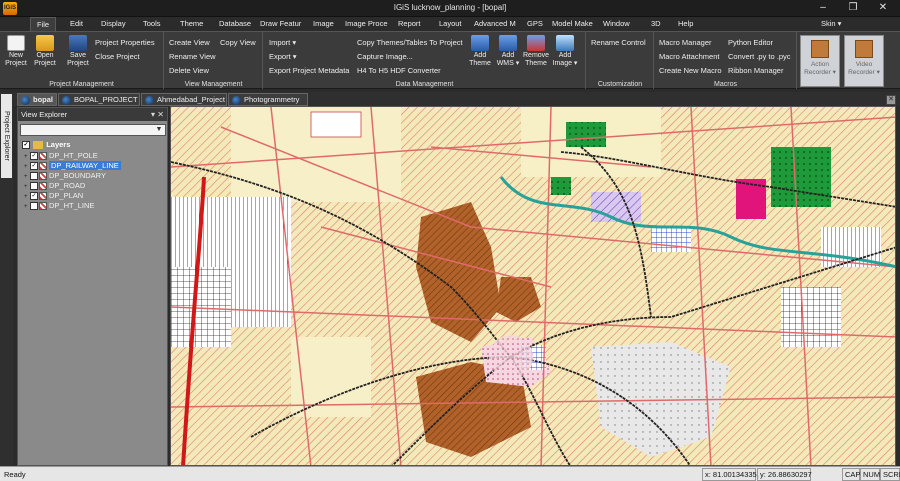 The image size is (900, 481). Describe the element at coordinates (883, 8) in the screenshot. I see `close-window-button: ✕` at that location.